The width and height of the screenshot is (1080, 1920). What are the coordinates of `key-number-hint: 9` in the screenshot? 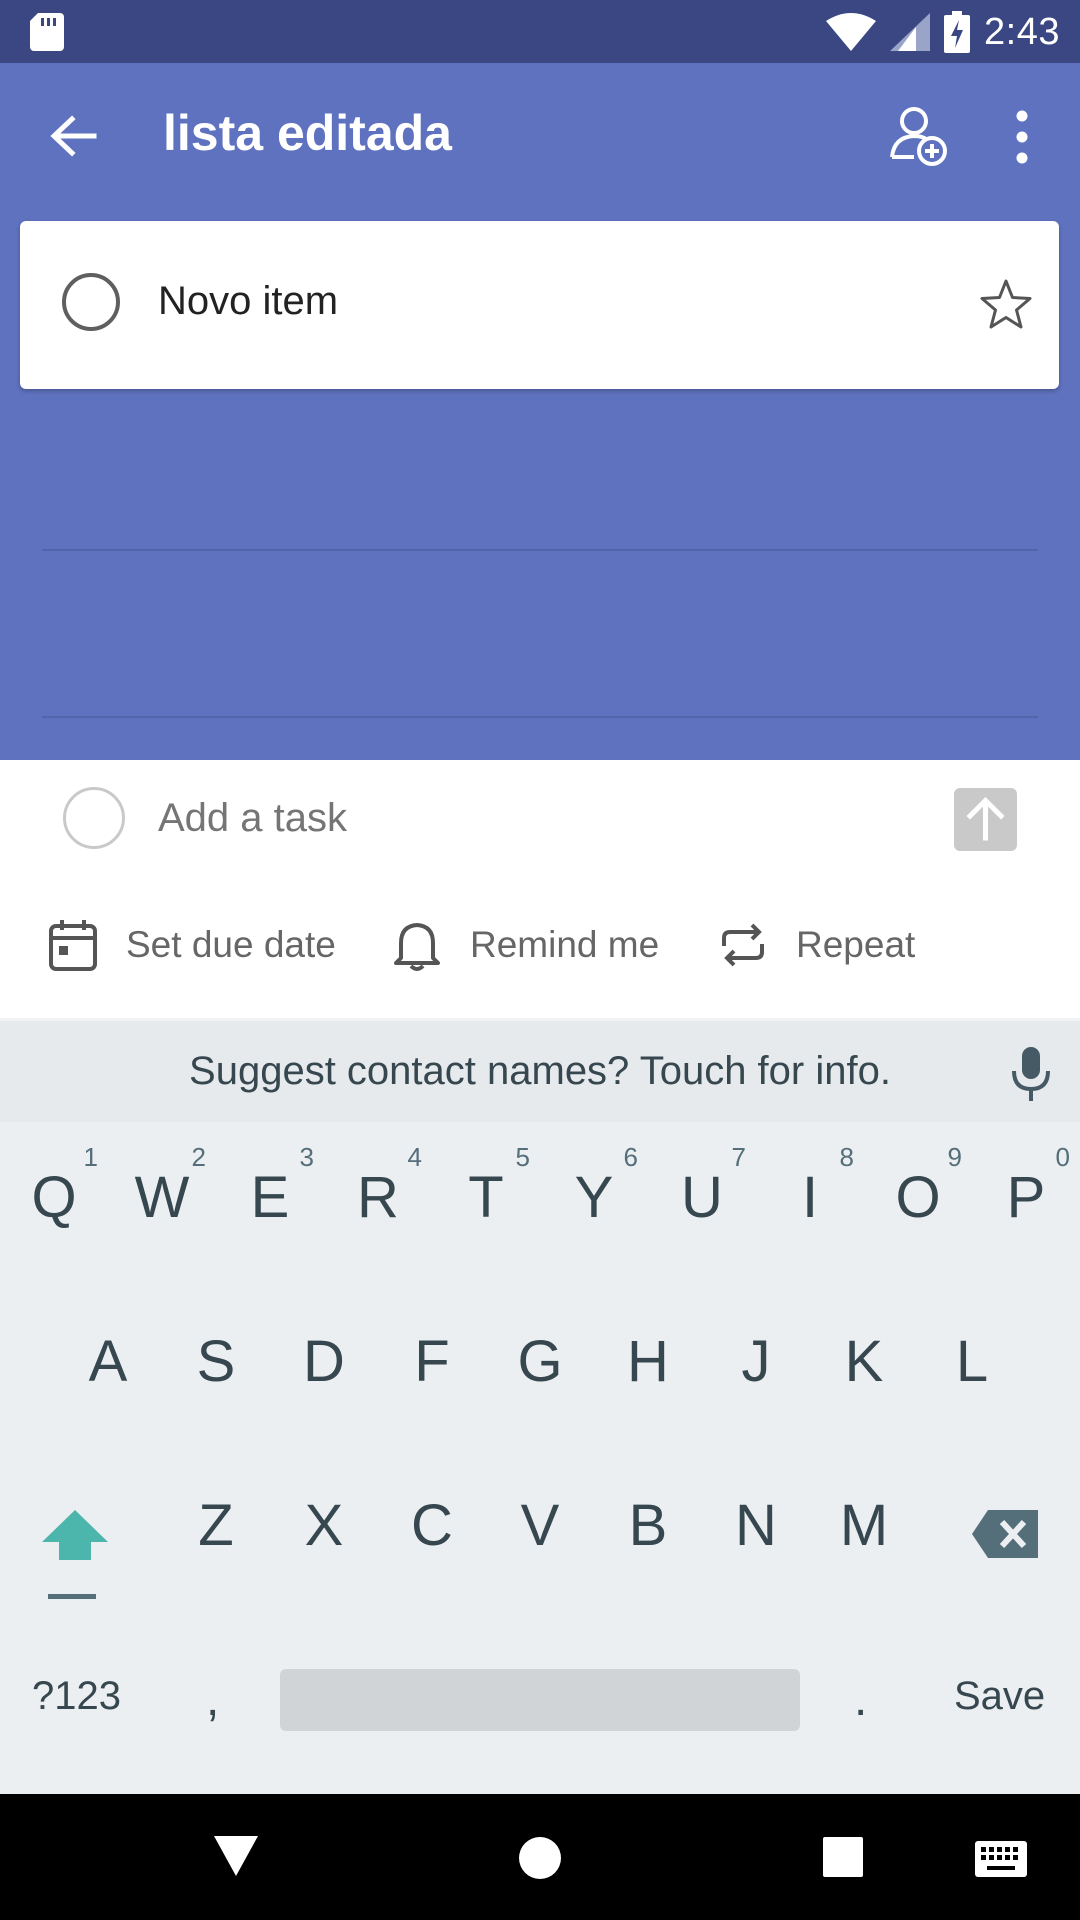 It's located at (954, 1157).